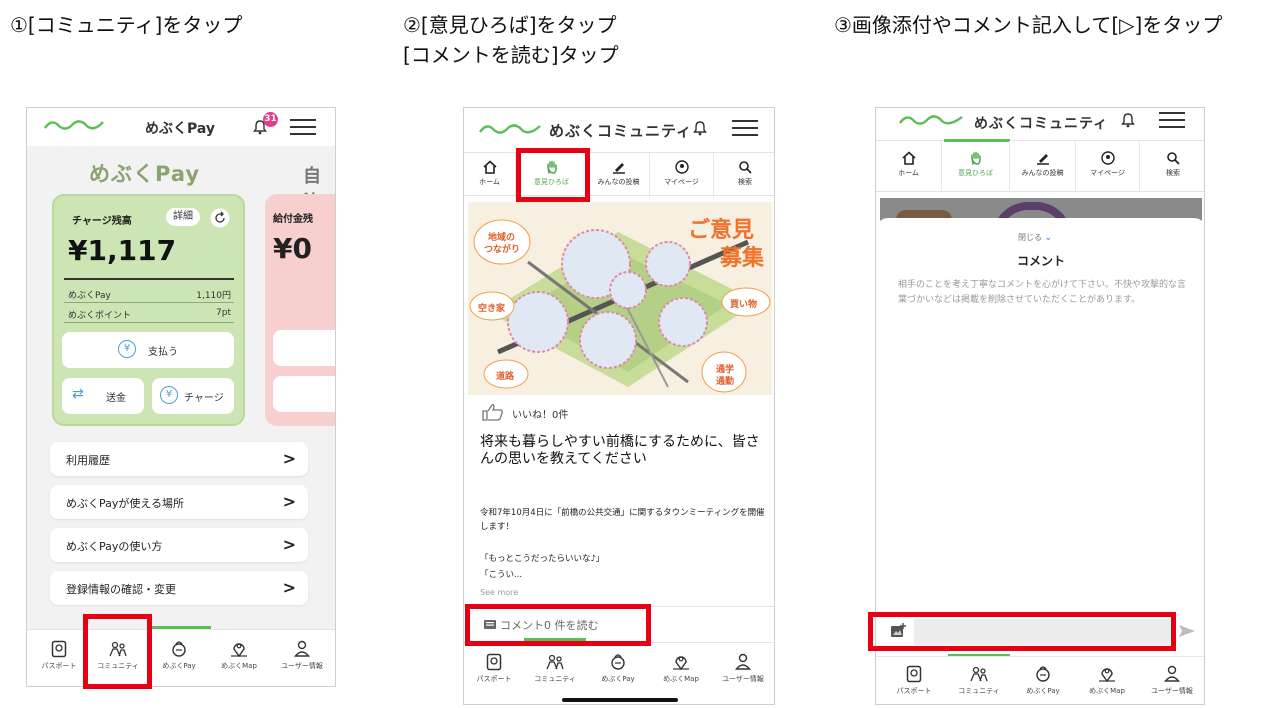 Image resolution: width=1275 pixels, height=708 pixels. I want to click on balance-amount: ¥1,117, so click(122, 250).